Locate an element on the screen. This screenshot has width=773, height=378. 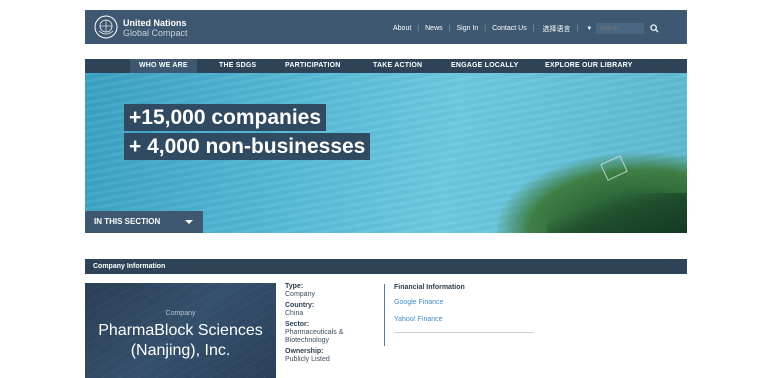
hero-headline: +15,000 companies + 4,000 non-businesses is located at coordinates (247, 132).